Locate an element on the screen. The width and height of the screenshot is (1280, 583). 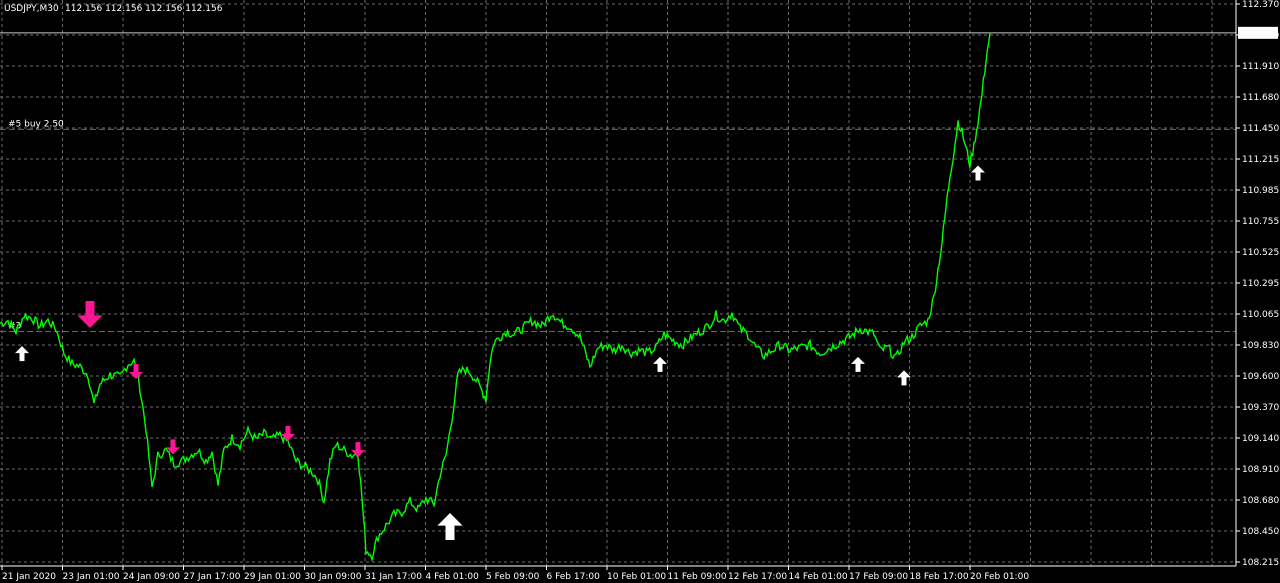
x-tick-label: 21 Jan 2020 is located at coordinates (29, 577).